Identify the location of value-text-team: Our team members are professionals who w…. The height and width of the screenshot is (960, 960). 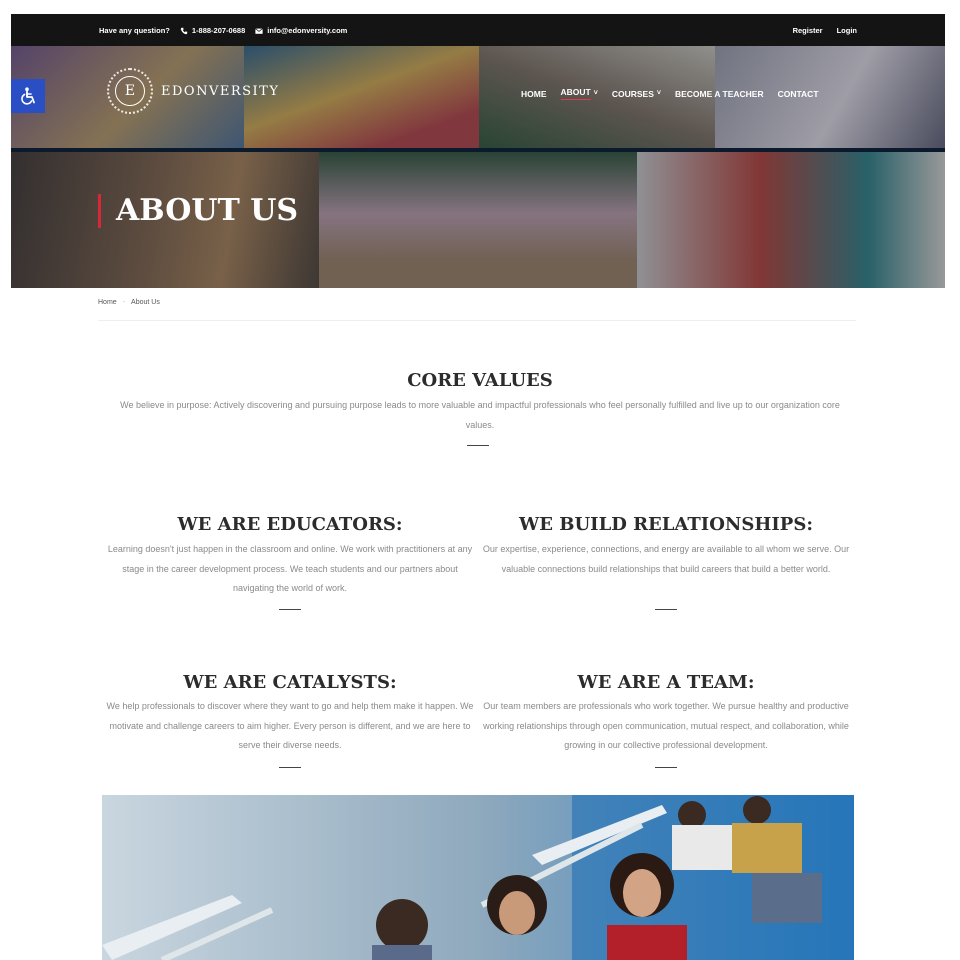
(666, 725).